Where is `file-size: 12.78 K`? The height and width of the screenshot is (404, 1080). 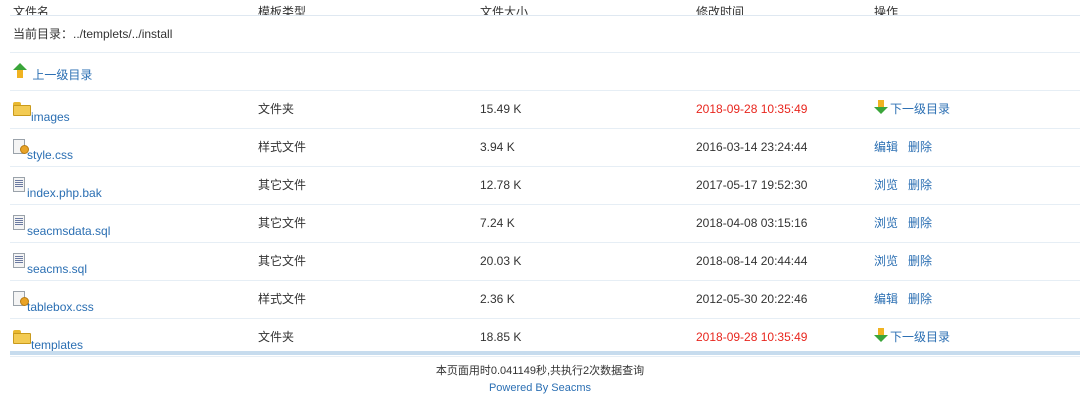 file-size: 12.78 K is located at coordinates (501, 185).